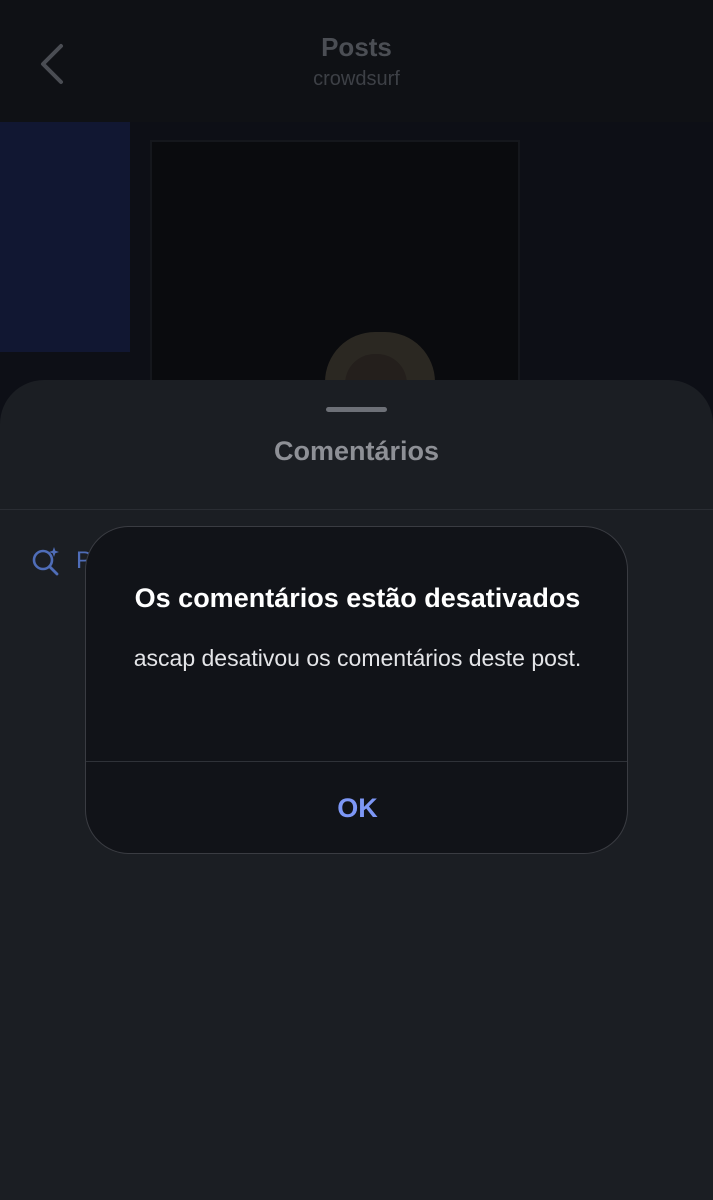  Describe the element at coordinates (356, 509) in the screenshot. I see `sheet-divider` at that location.